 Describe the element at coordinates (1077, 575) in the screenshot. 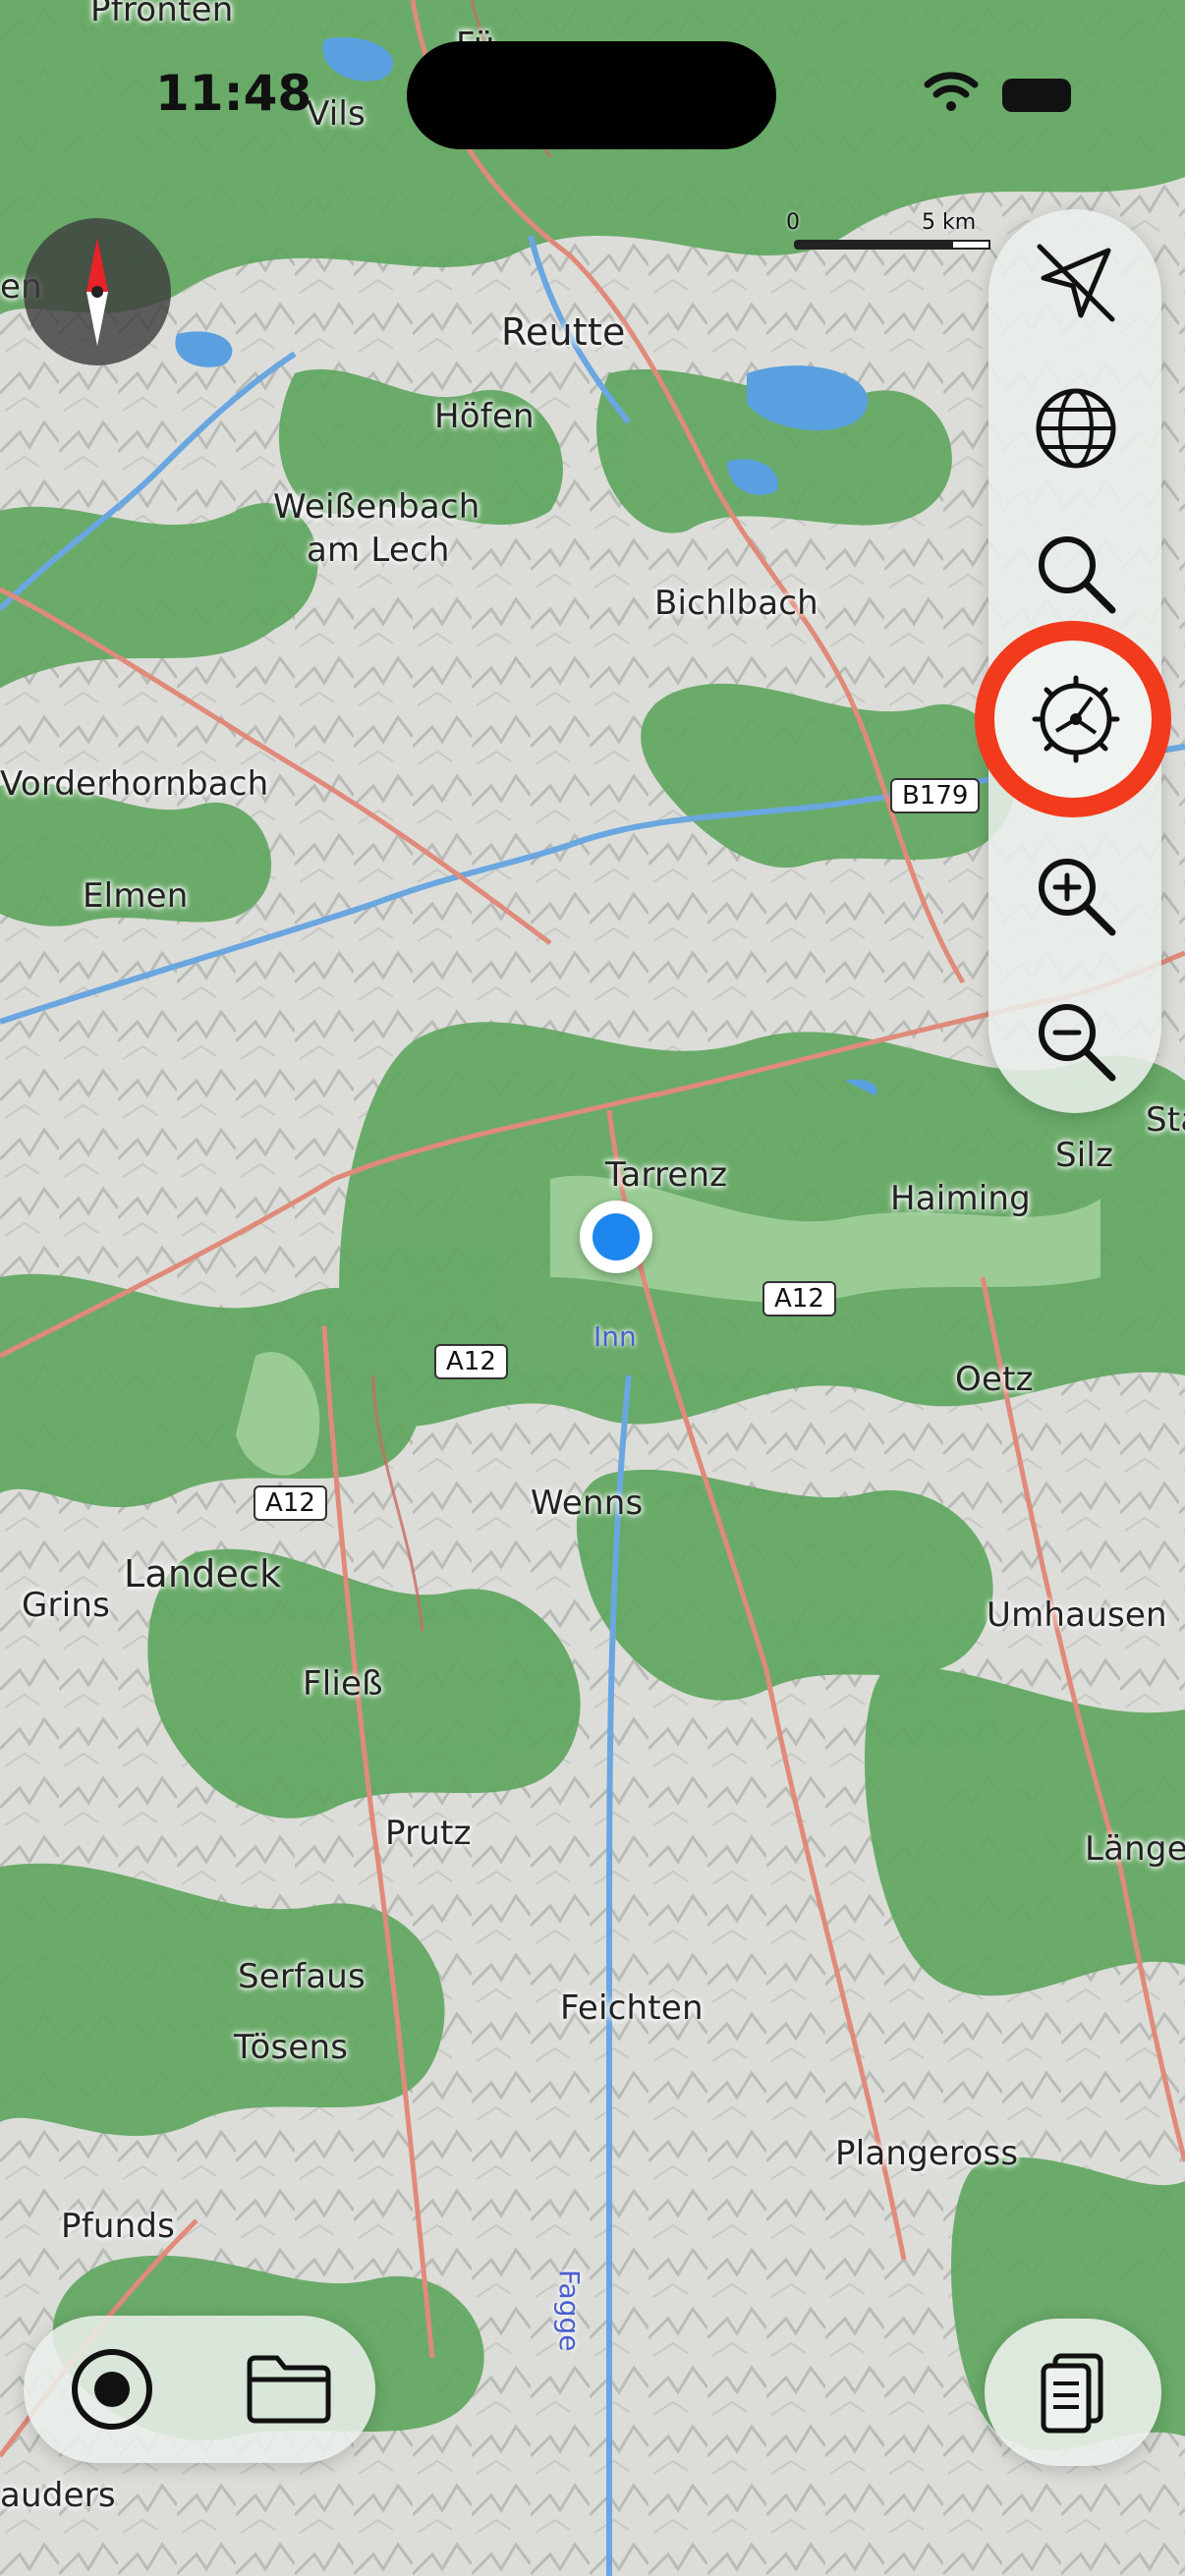

I see `search-icon` at that location.